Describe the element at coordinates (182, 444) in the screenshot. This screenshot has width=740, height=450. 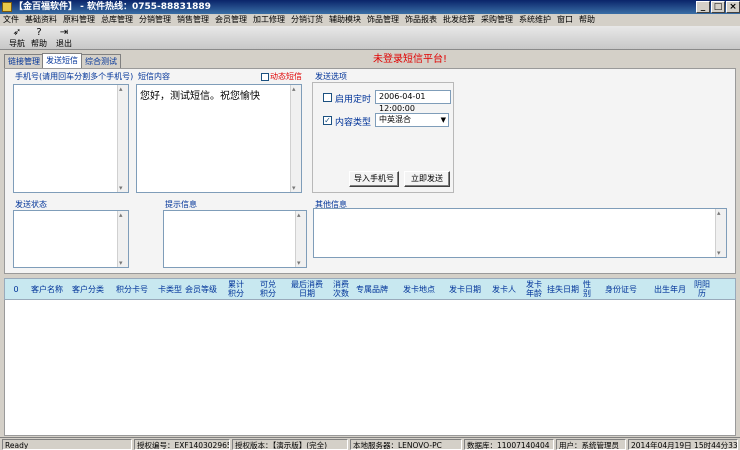
I see `status-license: 授权编号：EXF140302965` at that location.